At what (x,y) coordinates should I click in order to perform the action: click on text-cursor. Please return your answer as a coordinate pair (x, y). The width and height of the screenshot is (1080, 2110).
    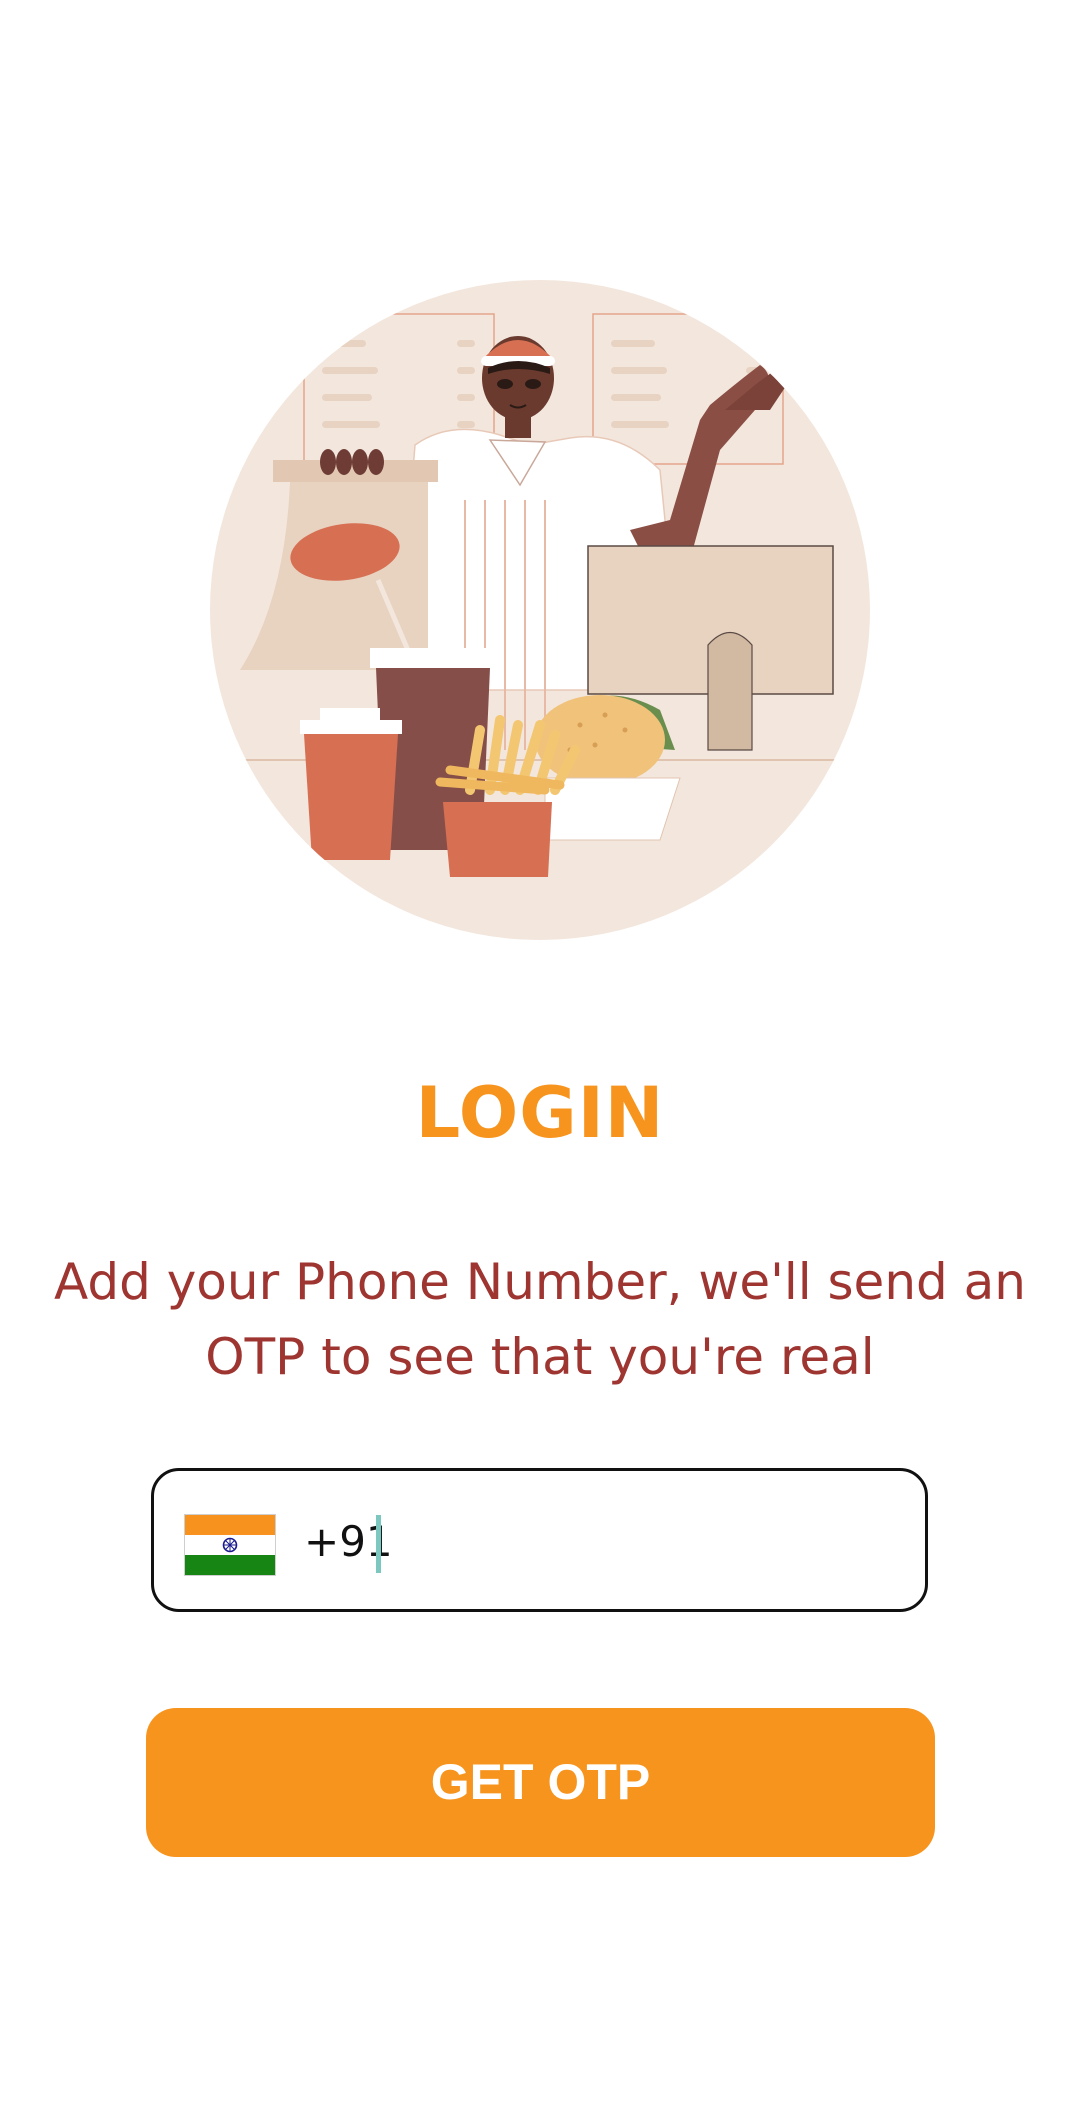
    Looking at the image, I should click on (378, 1544).